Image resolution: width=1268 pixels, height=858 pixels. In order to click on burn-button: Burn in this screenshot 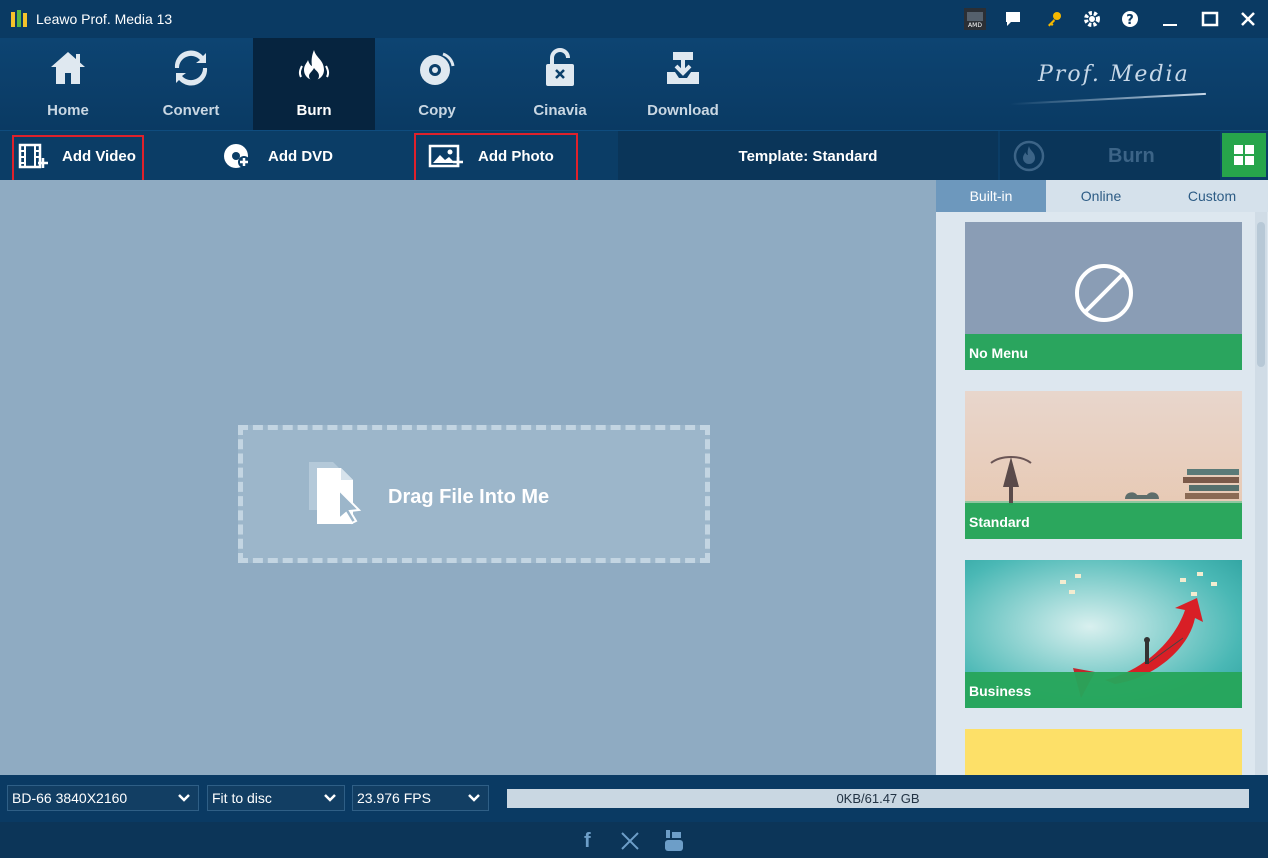, I will do `click(1110, 156)`.